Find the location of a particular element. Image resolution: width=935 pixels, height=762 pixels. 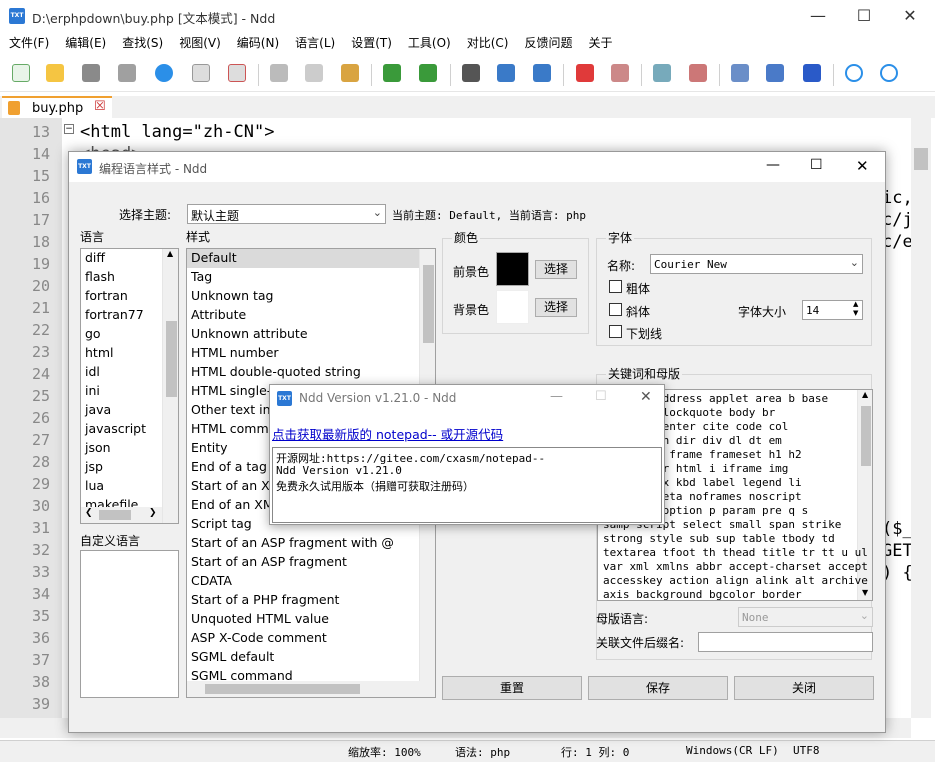

style-item: Start of a PHP fragment is located at coordinates (265, 599).